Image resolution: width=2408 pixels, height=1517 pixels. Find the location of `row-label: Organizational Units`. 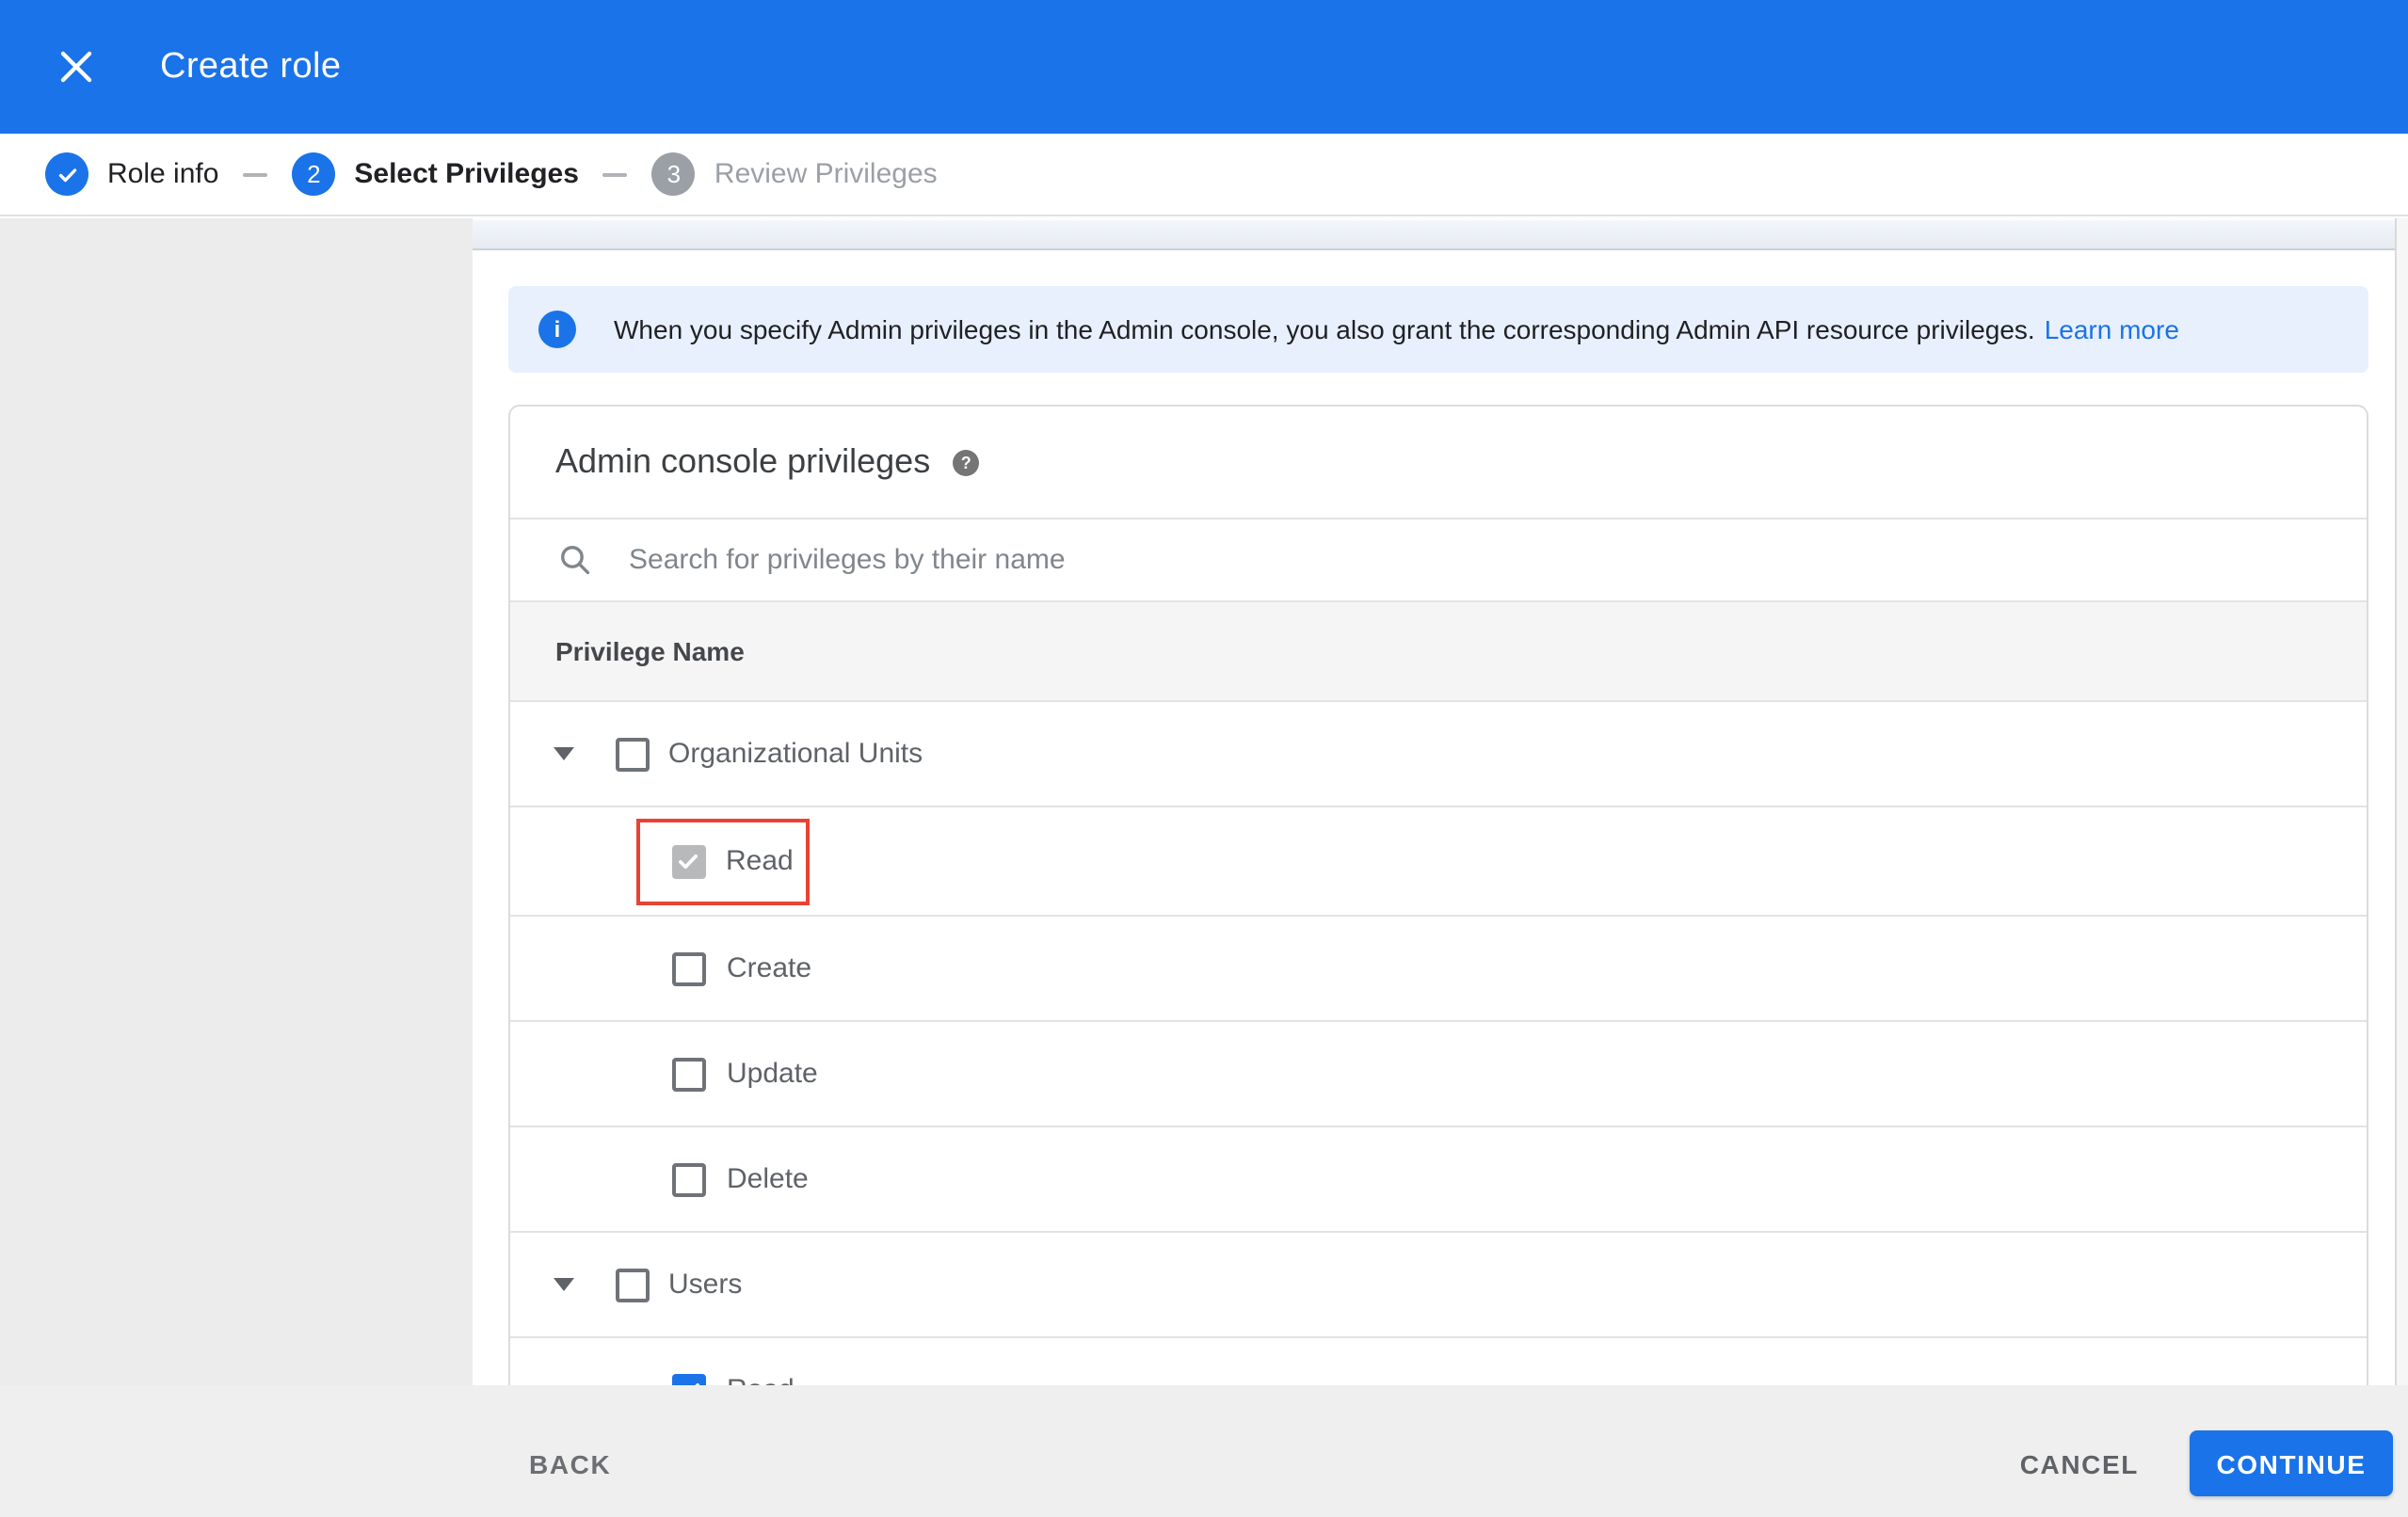

row-label: Organizational Units is located at coordinates (795, 754).